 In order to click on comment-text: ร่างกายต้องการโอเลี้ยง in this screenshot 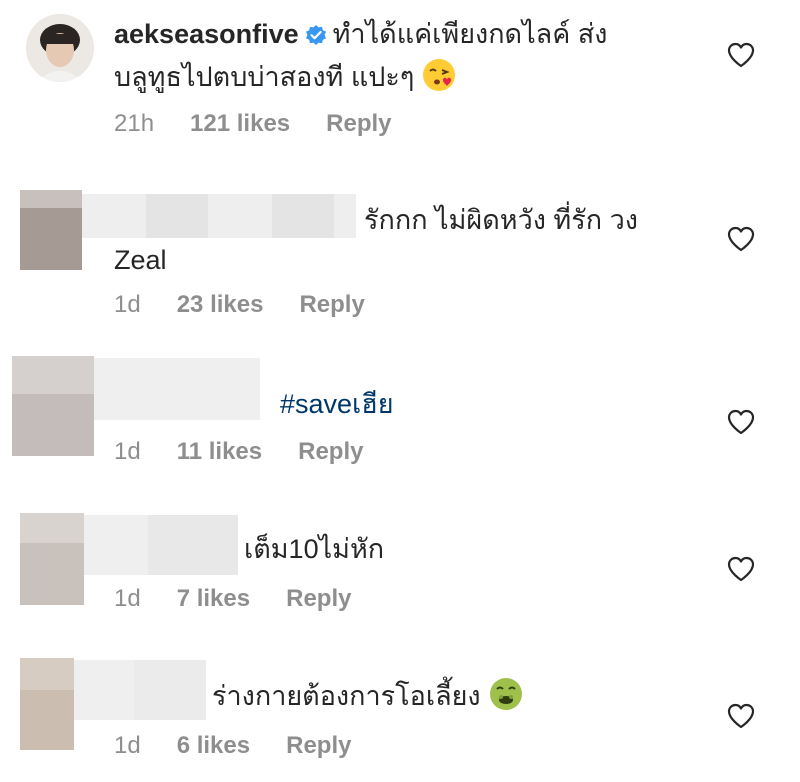, I will do `click(367, 699)`.